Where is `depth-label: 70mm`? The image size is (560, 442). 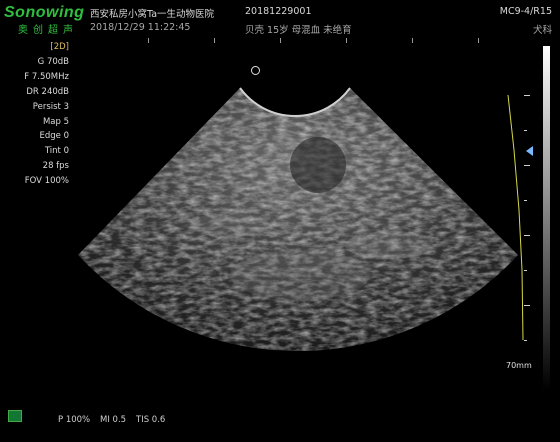
depth-label: 70mm is located at coordinates (519, 365).